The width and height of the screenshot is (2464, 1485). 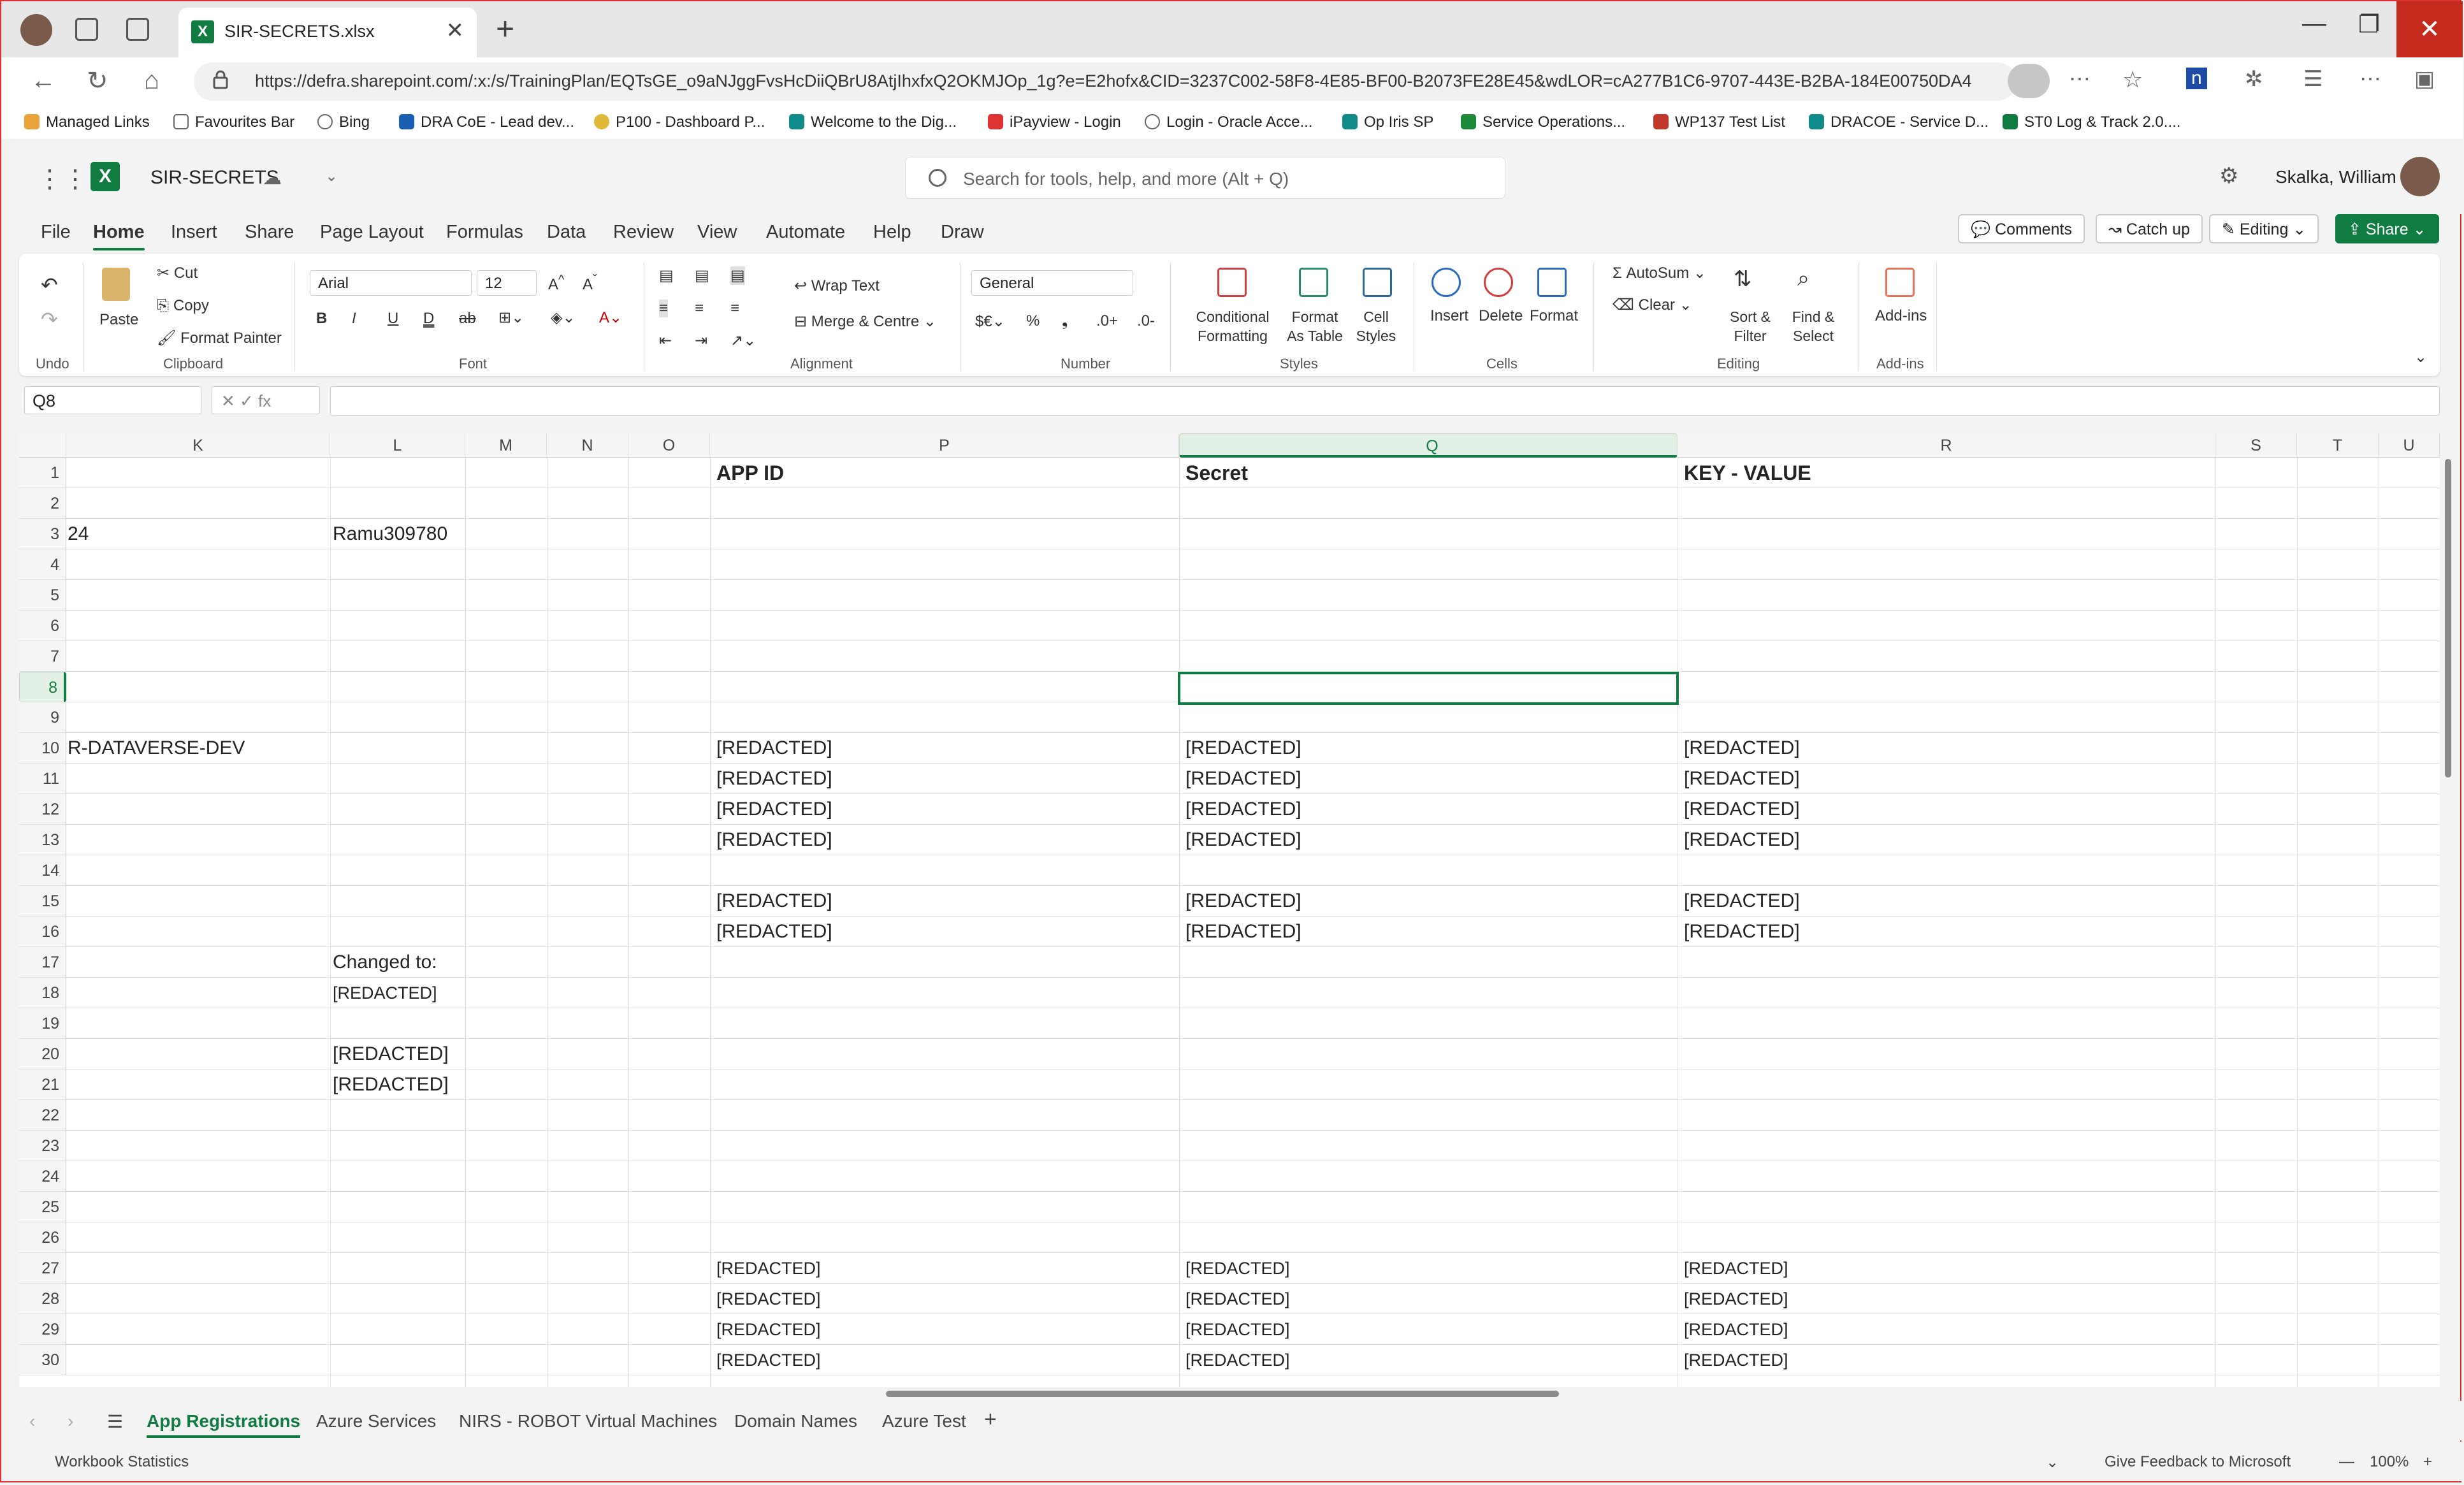 I want to click on insert-cells-button: Insert, so click(x=1449, y=316).